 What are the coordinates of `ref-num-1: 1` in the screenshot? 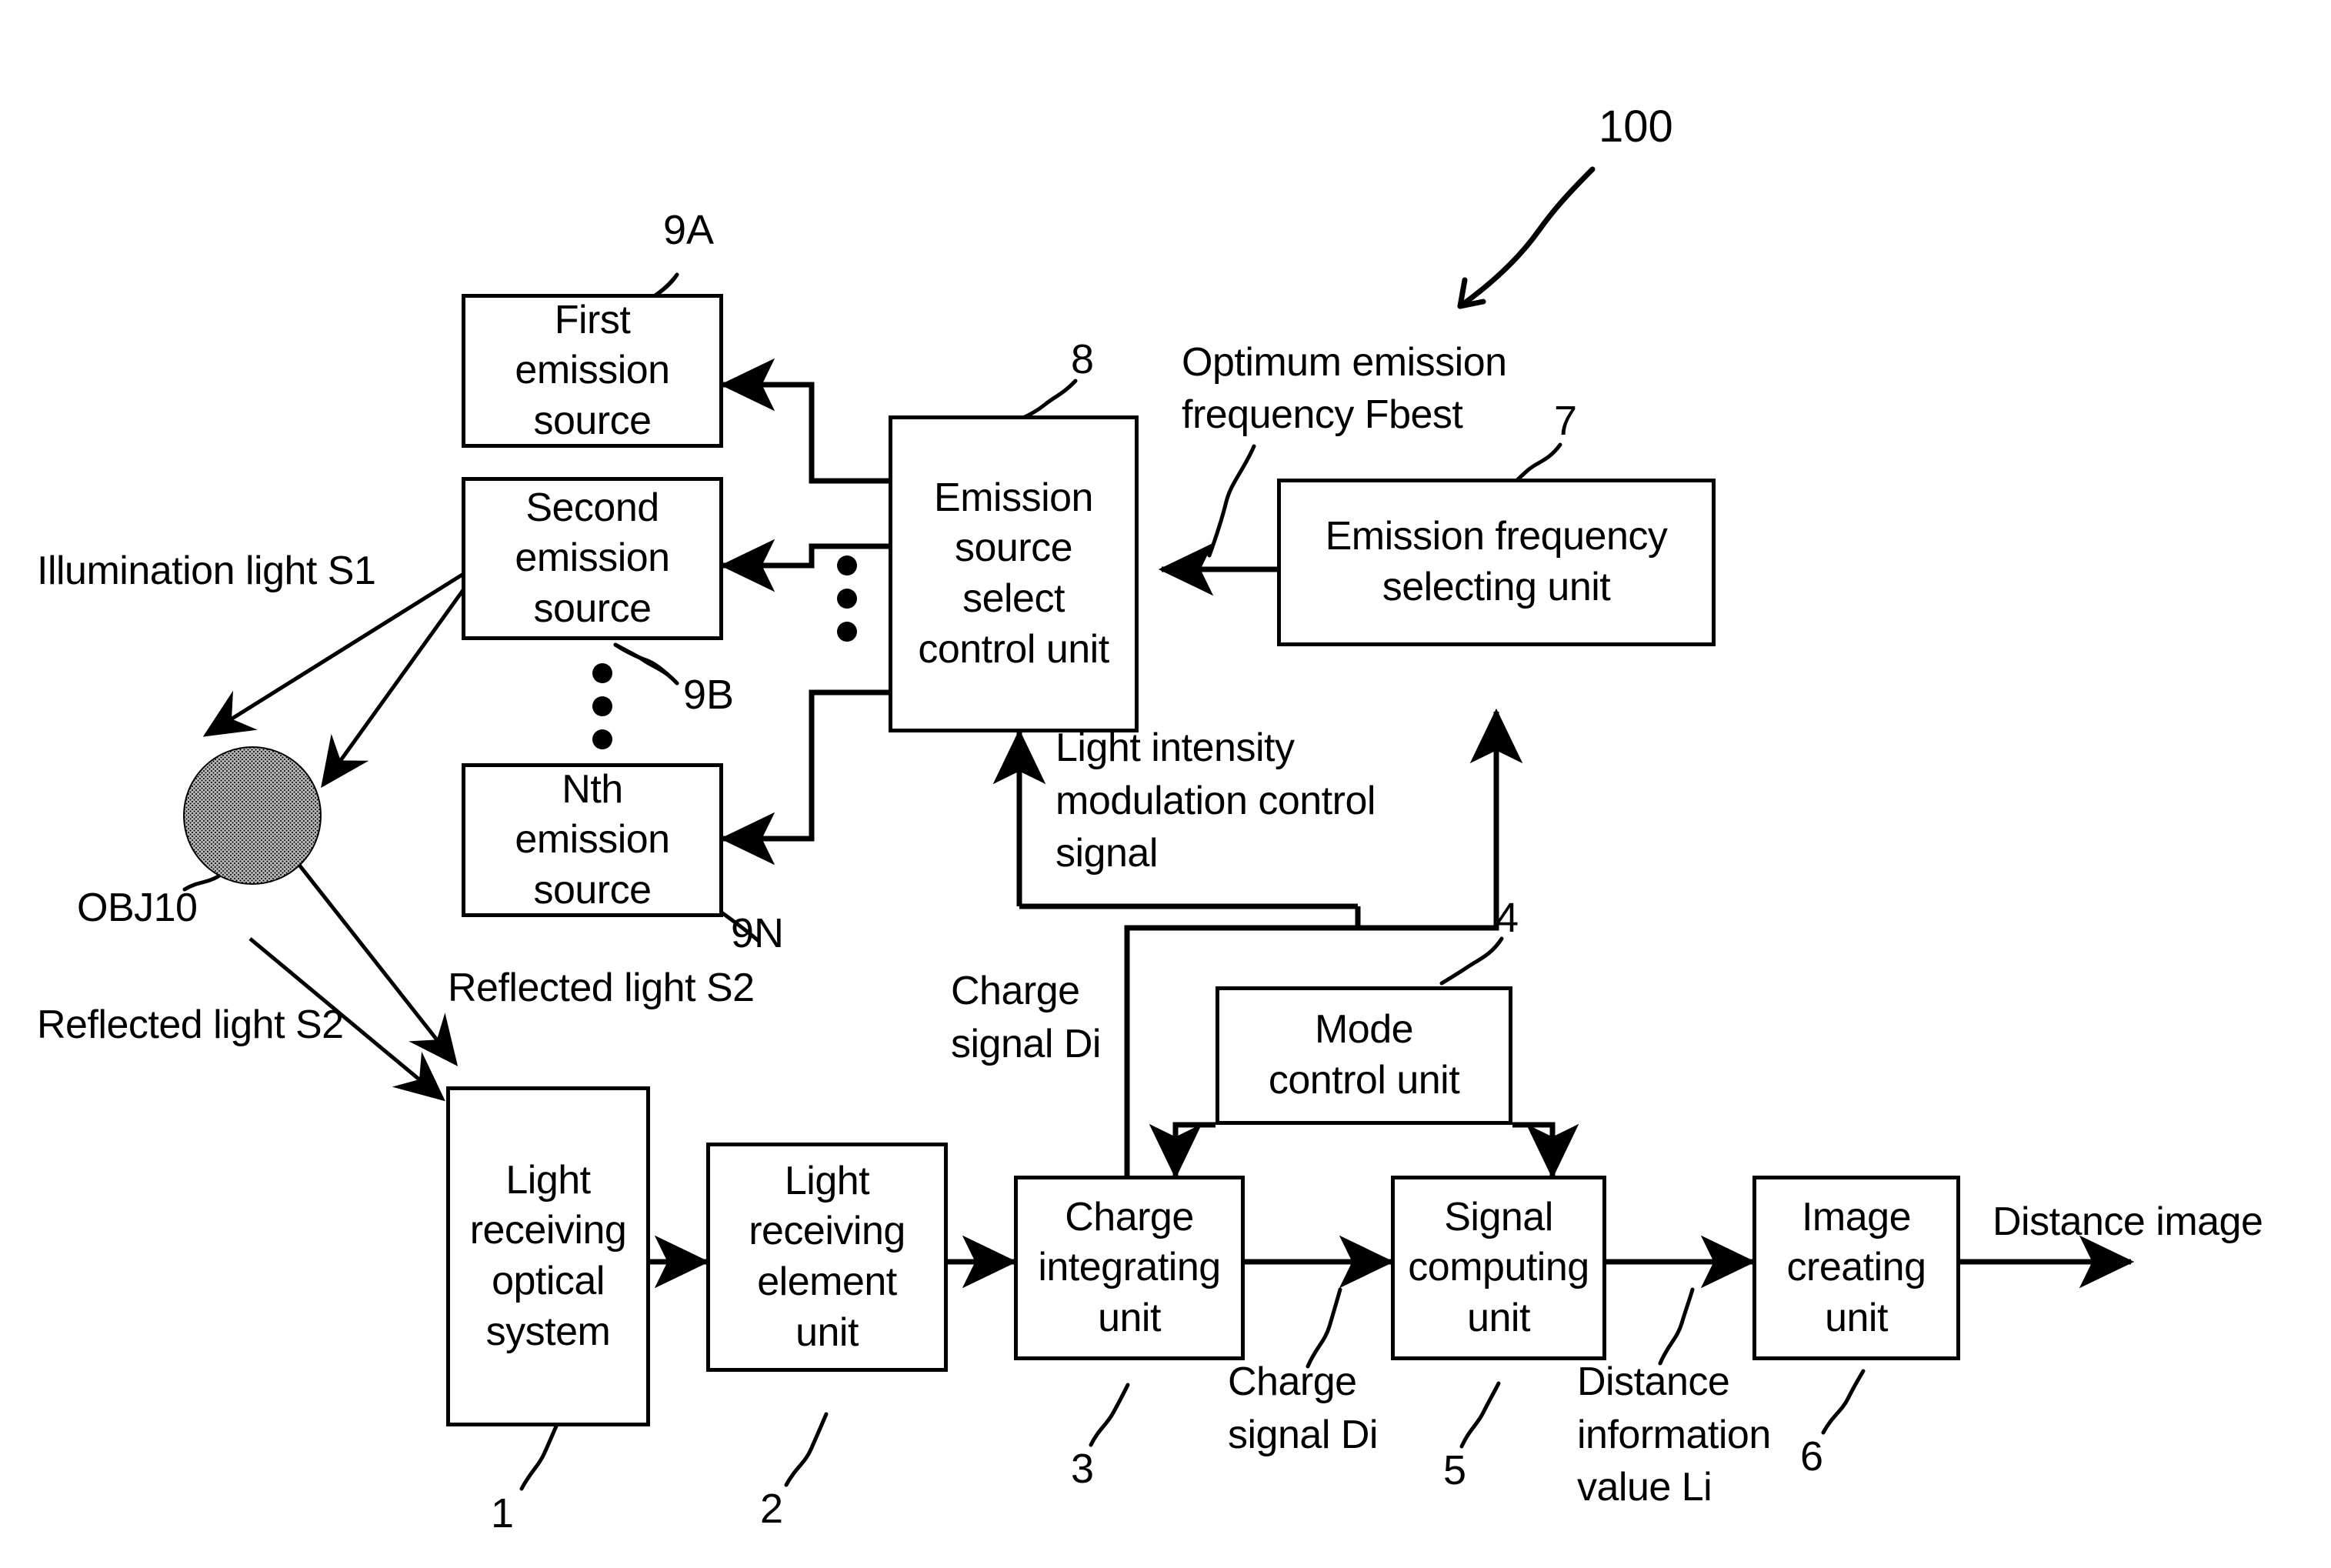 It's located at (503, 1513).